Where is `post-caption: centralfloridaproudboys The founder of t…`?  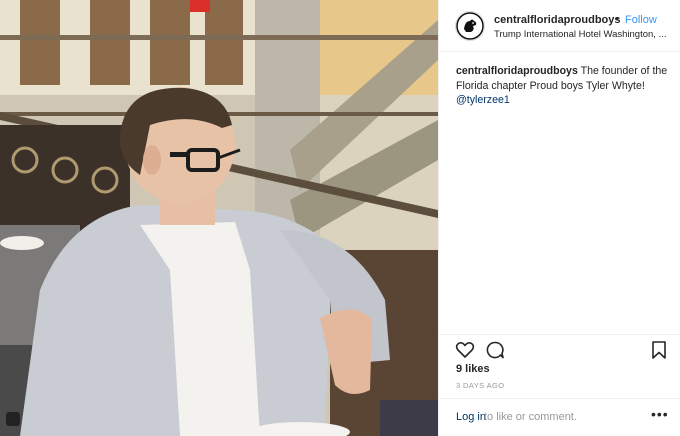
post-caption: centralfloridaproudboys The founder of t… is located at coordinates (566, 86).